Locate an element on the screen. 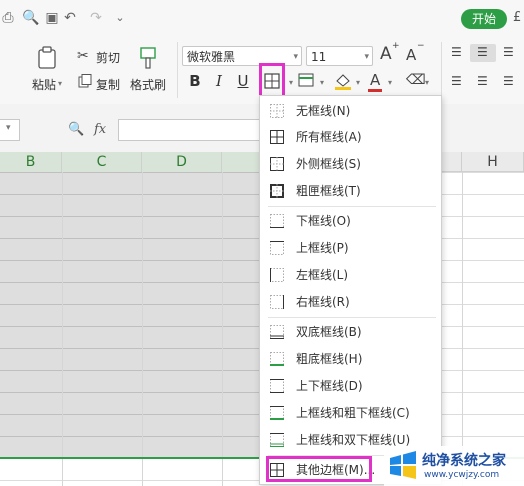  menu-item-top-border: 上框线(P) is located at coordinates (350, 248).